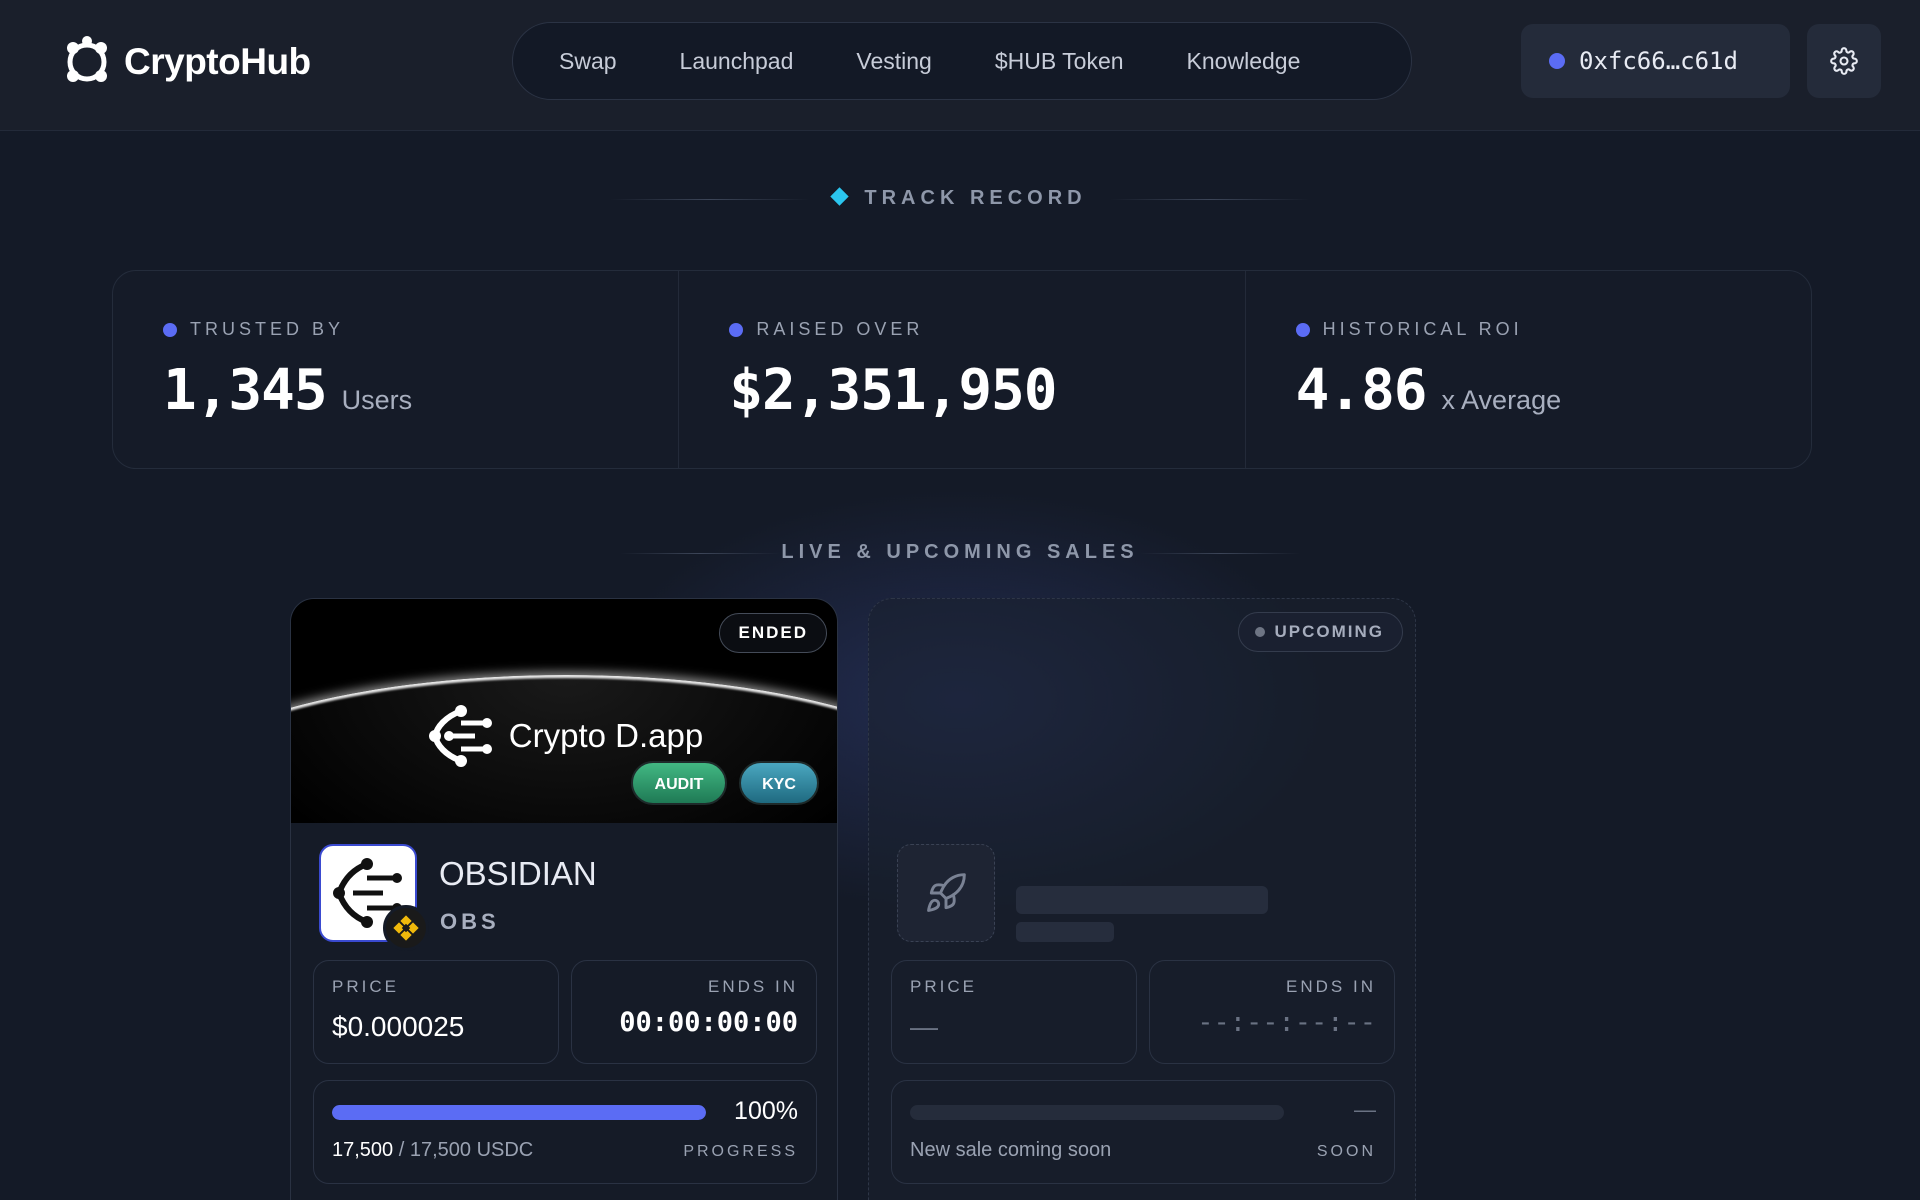 The height and width of the screenshot is (1200, 1920). I want to click on kyc-tag: KYC, so click(779, 783).